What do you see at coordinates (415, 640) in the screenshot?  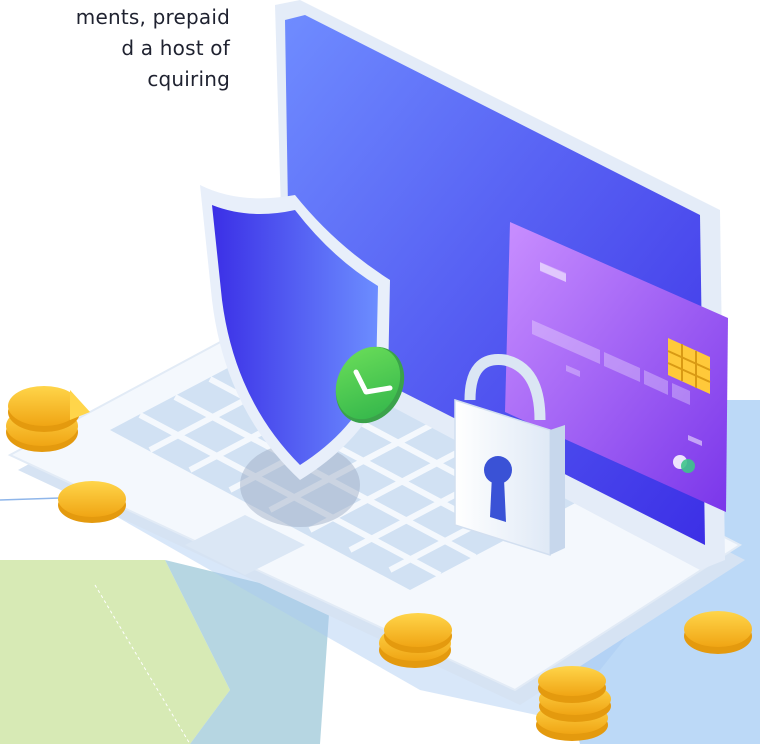 I see `coin-center-icon` at bounding box center [415, 640].